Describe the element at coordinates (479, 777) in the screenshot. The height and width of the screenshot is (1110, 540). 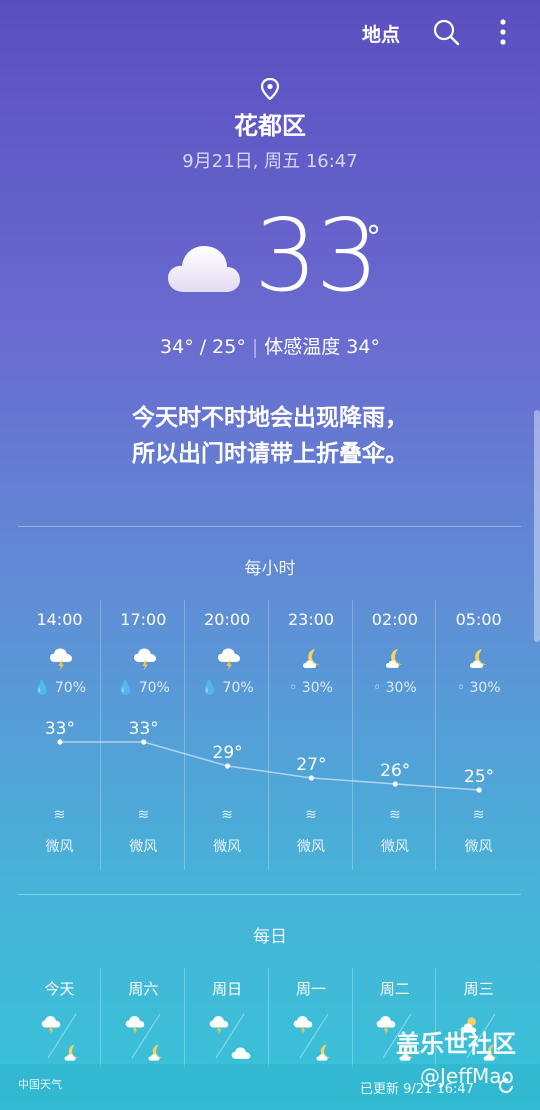
I see `hourly-temperature-label: 25°` at that location.